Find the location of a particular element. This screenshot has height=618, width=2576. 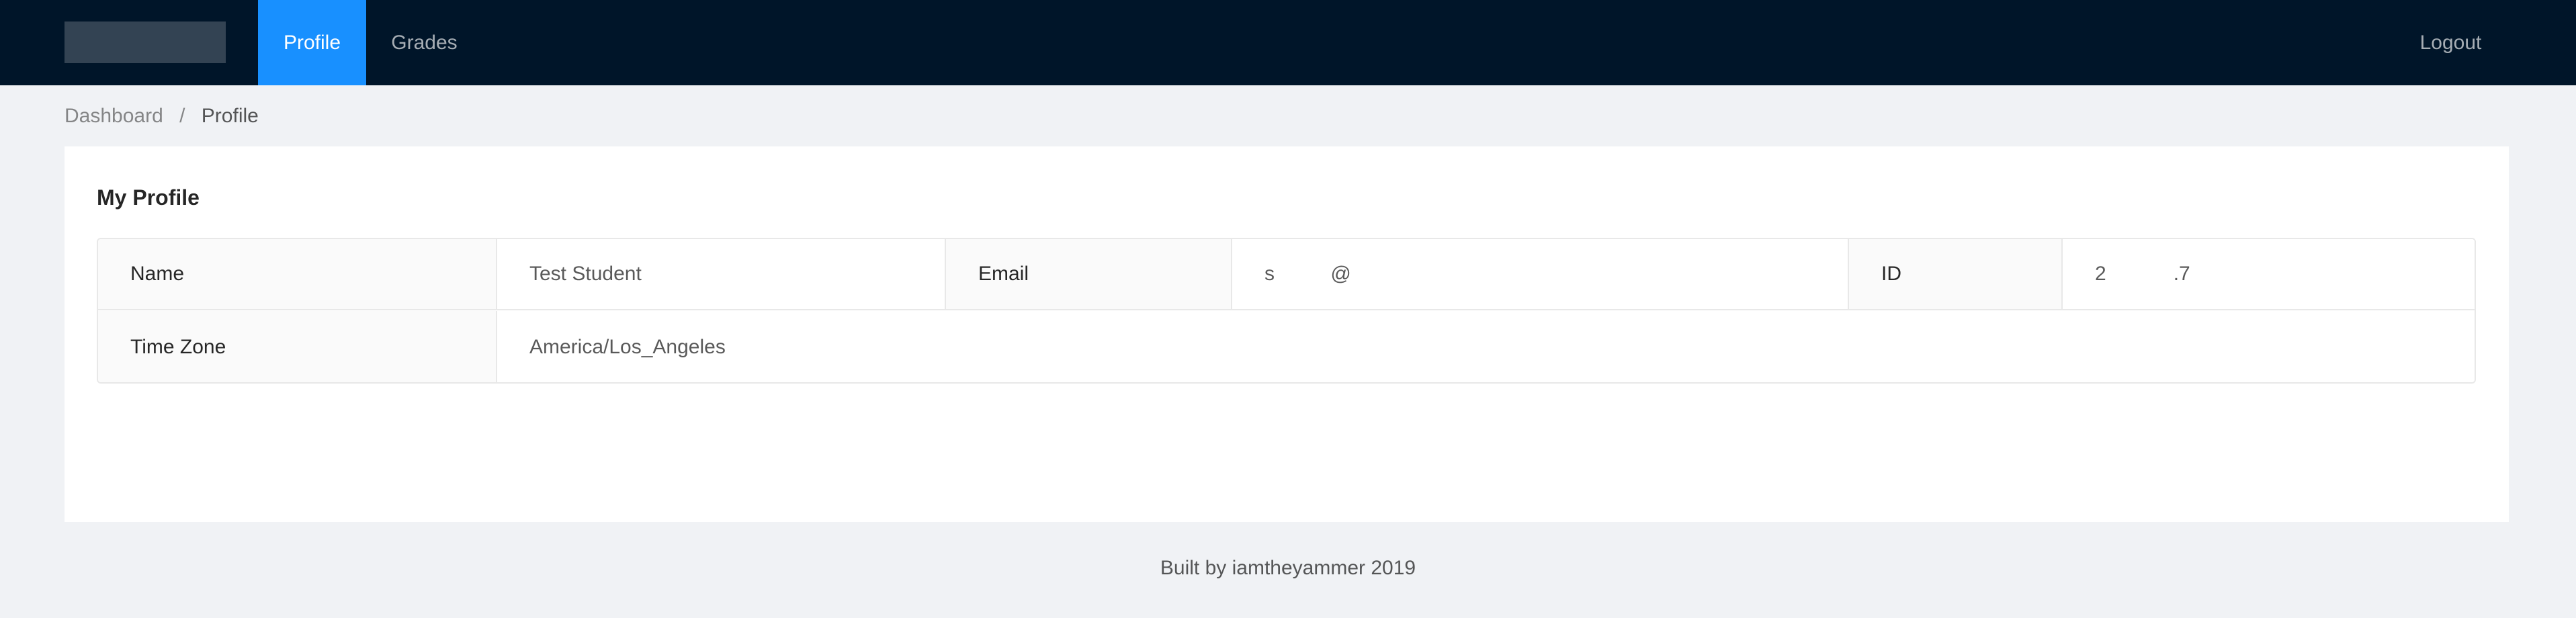

email-label: Email is located at coordinates (1089, 275).